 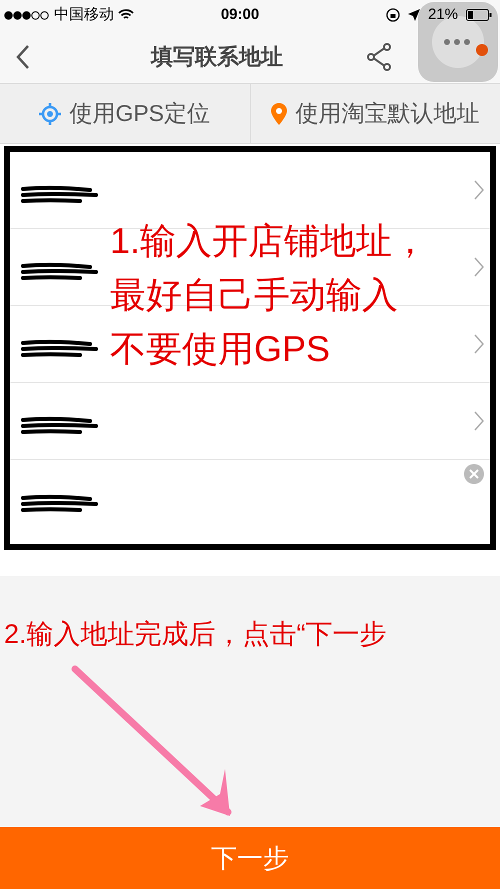 What do you see at coordinates (125, 113) in the screenshot?
I see `location-option: 使用GPS定位` at bounding box center [125, 113].